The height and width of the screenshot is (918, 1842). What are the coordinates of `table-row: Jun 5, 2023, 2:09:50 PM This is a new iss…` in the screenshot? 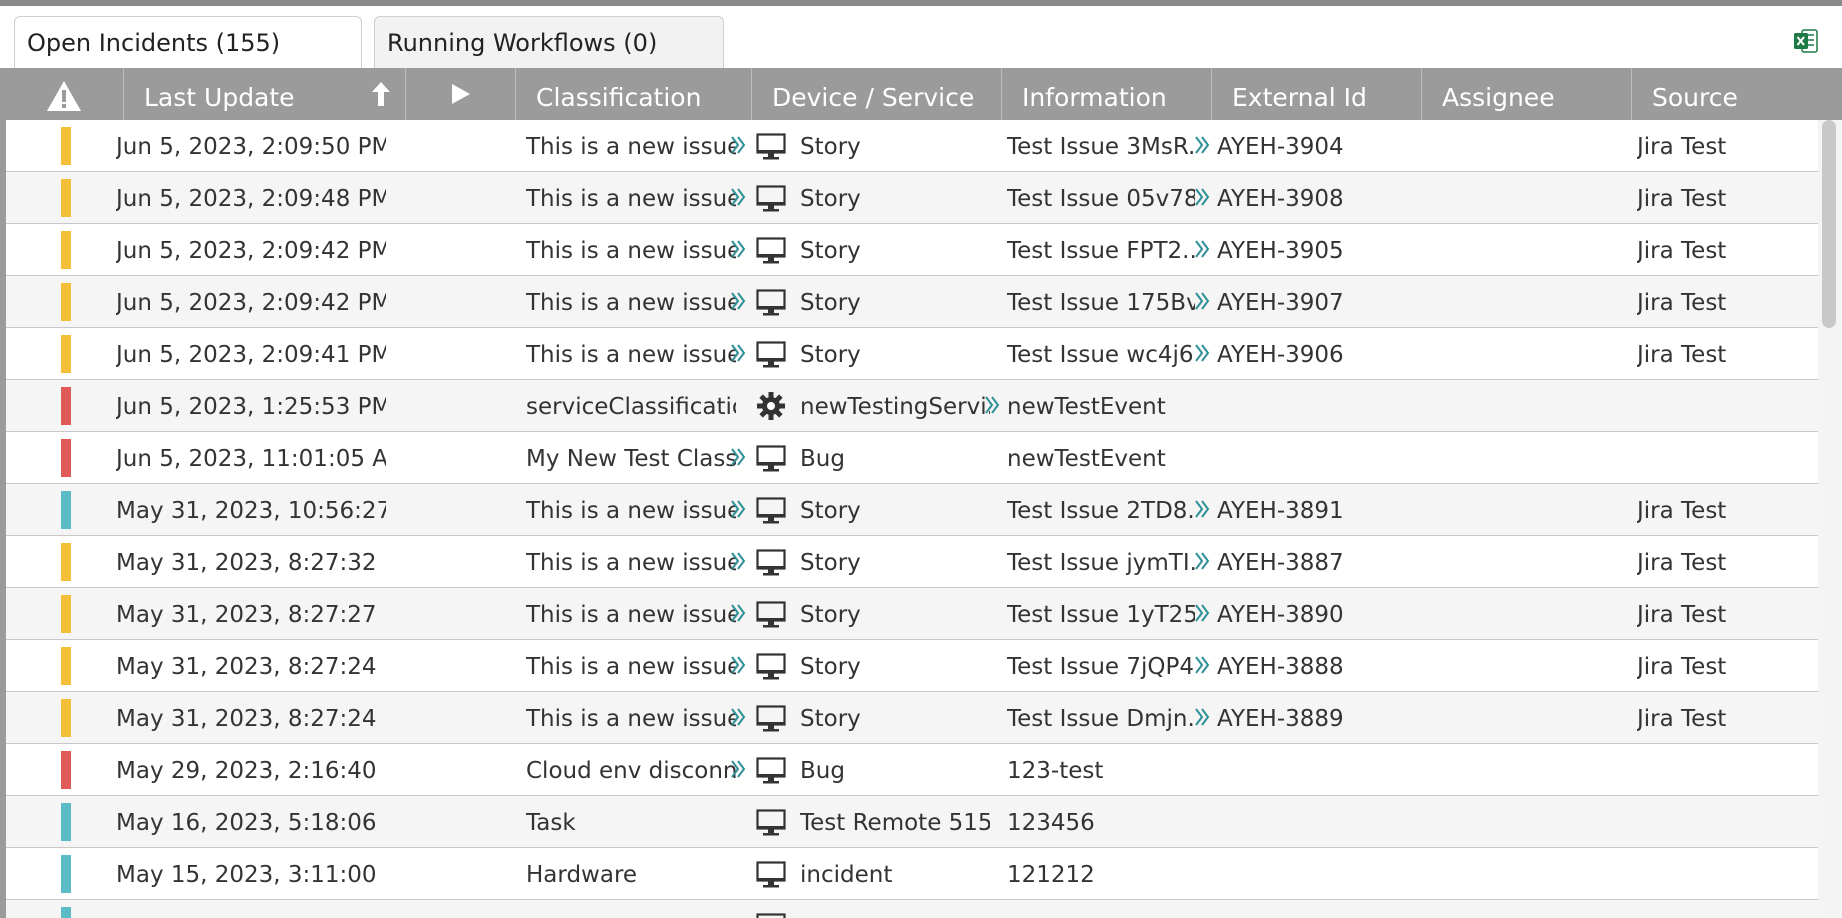 It's located at (913, 146).